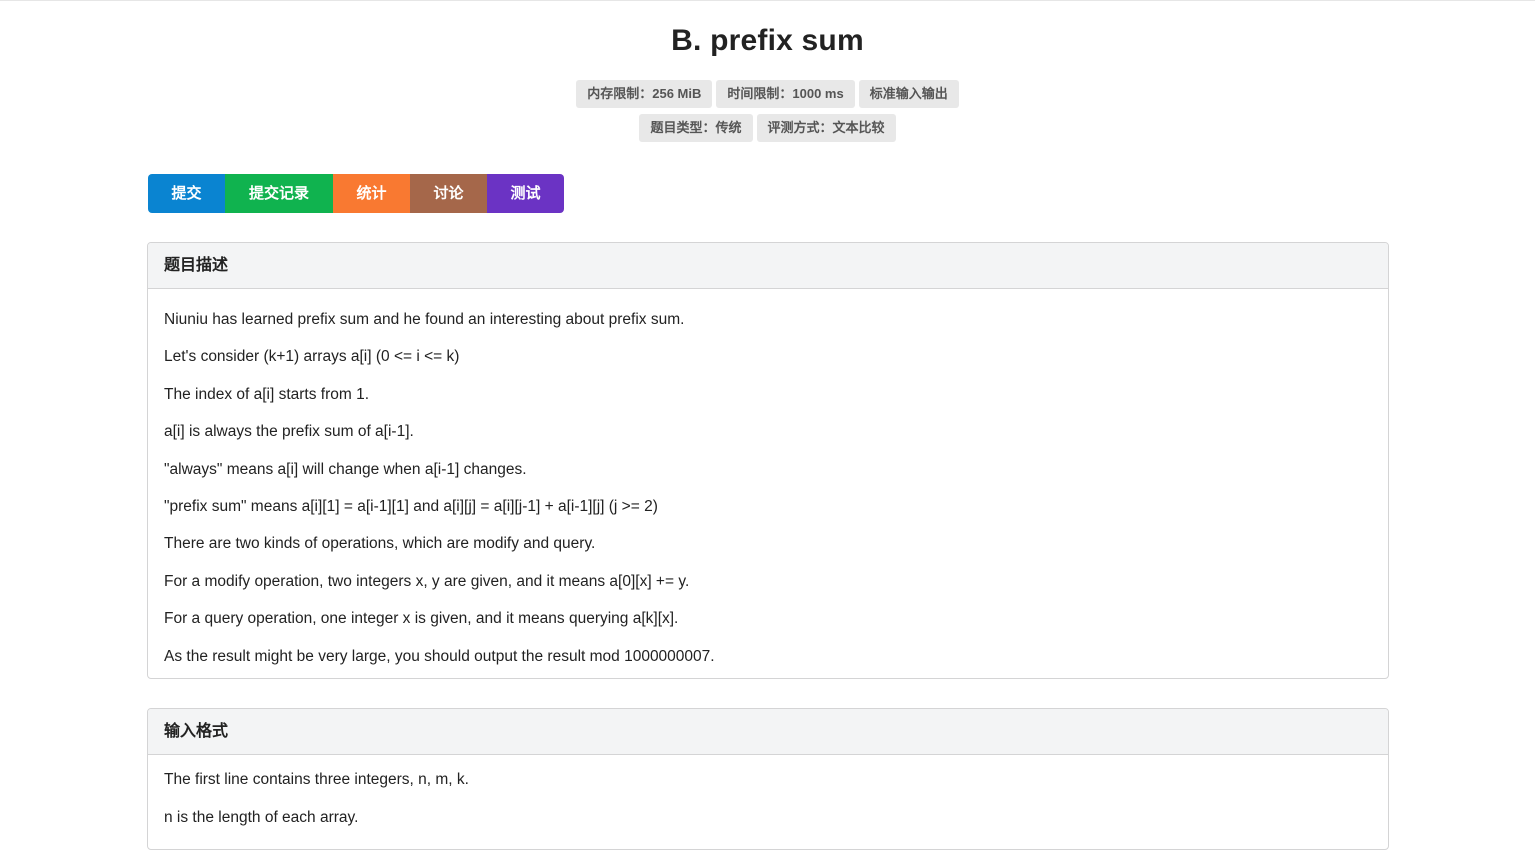 The width and height of the screenshot is (1535, 850). Describe the element at coordinates (267, 394) in the screenshot. I see `description-line: The index of a[i] starts from 1.` at that location.